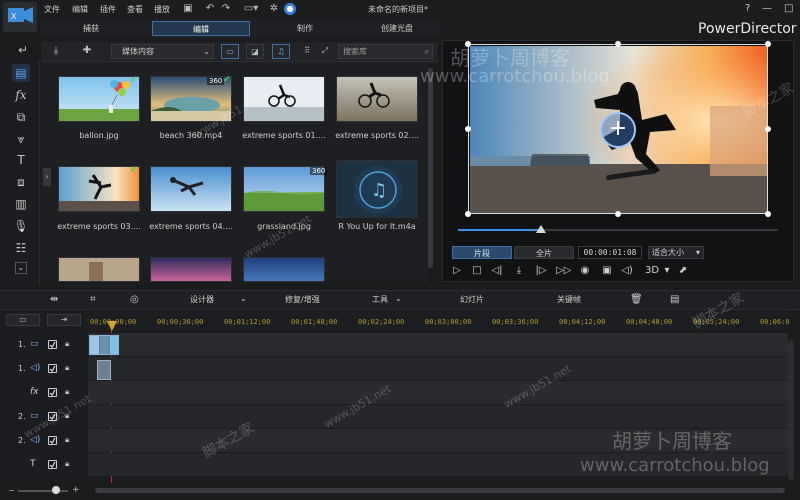  I want to click on screen-icon: ▭▾, so click(251, 9).